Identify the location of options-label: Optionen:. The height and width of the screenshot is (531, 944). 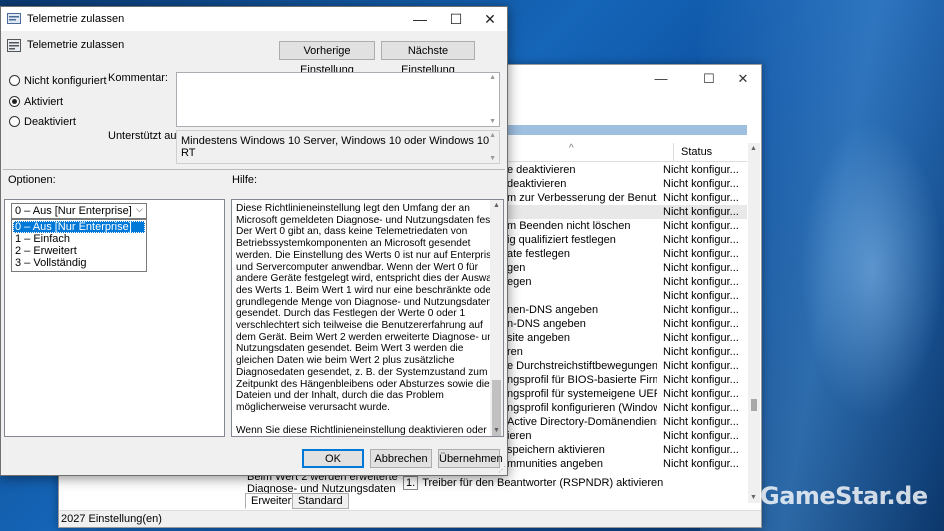
(32, 180).